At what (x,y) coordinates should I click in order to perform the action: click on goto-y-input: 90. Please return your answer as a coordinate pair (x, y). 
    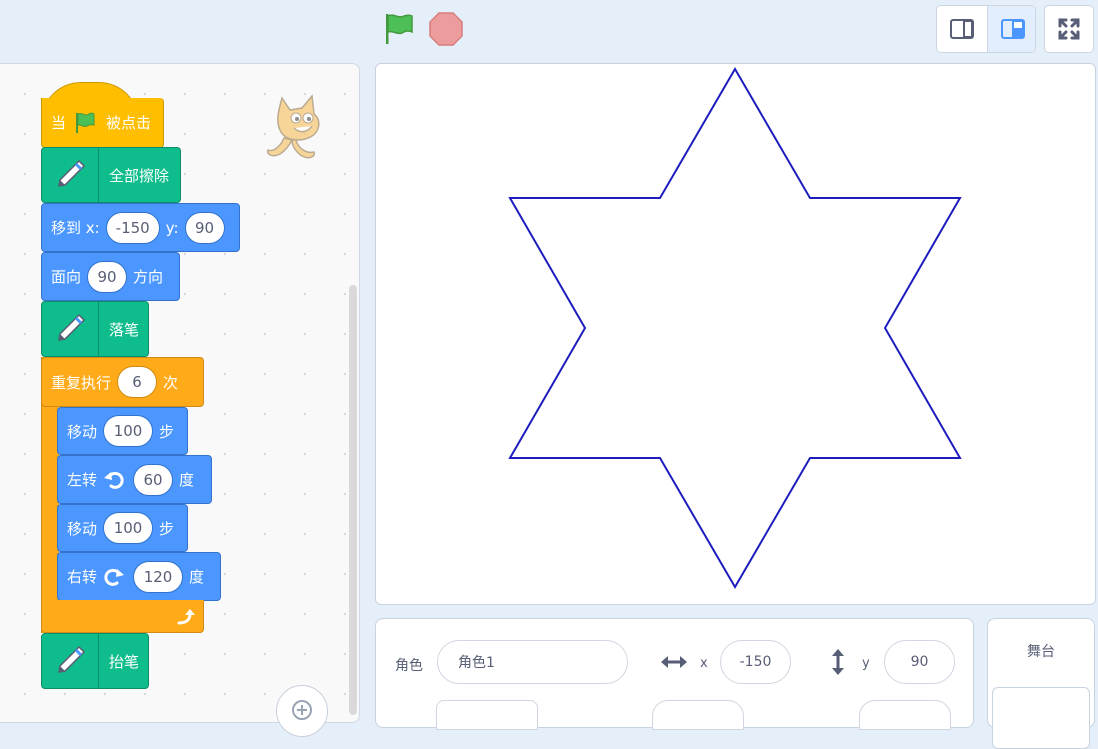
    Looking at the image, I should click on (204, 227).